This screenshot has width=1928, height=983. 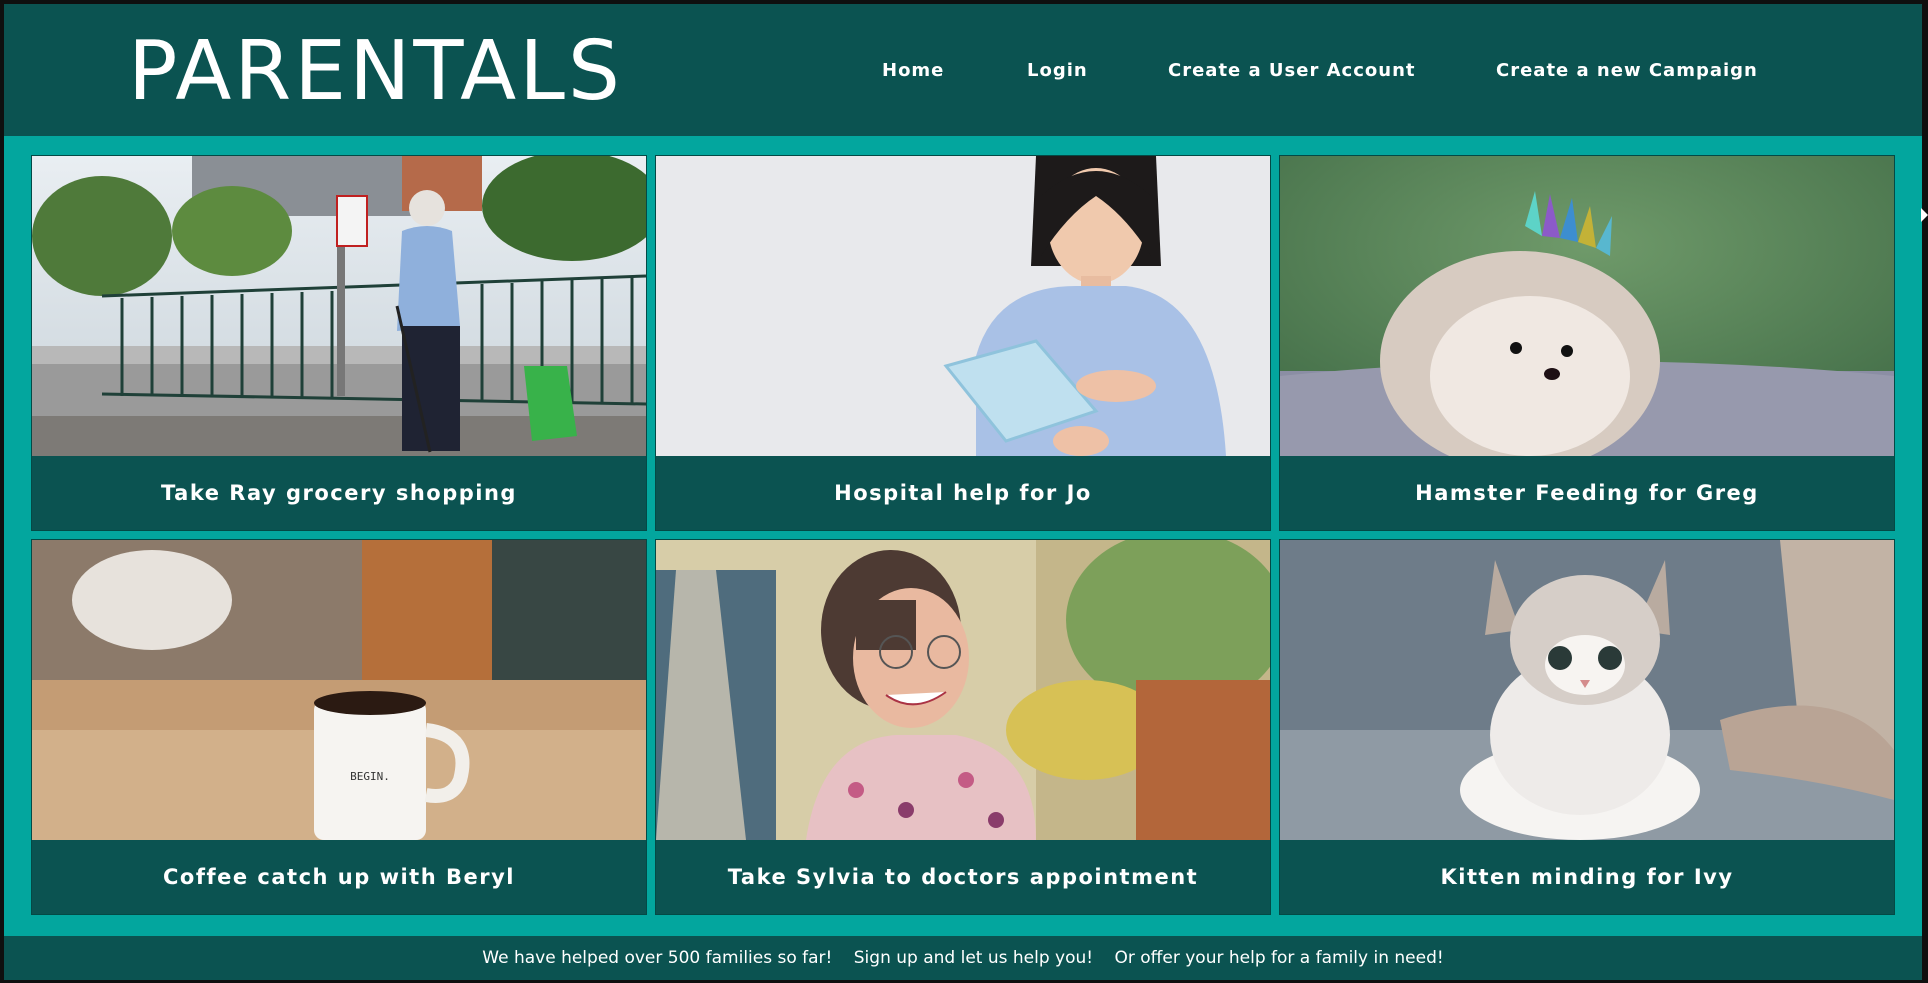 What do you see at coordinates (375, 72) in the screenshot?
I see `site-logo: PARENTALS` at bounding box center [375, 72].